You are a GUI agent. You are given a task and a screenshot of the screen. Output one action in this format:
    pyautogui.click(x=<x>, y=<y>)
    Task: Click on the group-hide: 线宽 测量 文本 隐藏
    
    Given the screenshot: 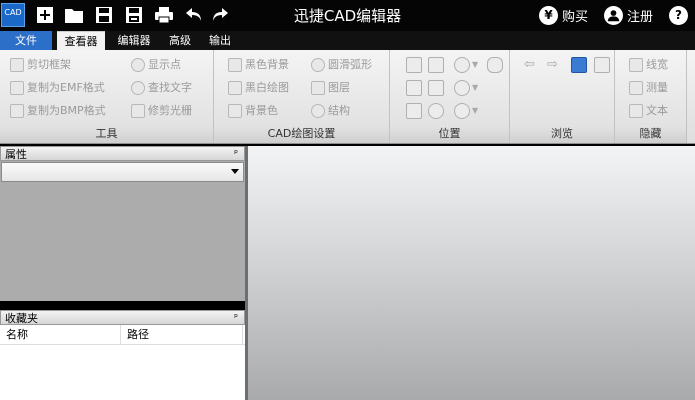 What is the action you would take?
    pyautogui.click(x=651, y=96)
    